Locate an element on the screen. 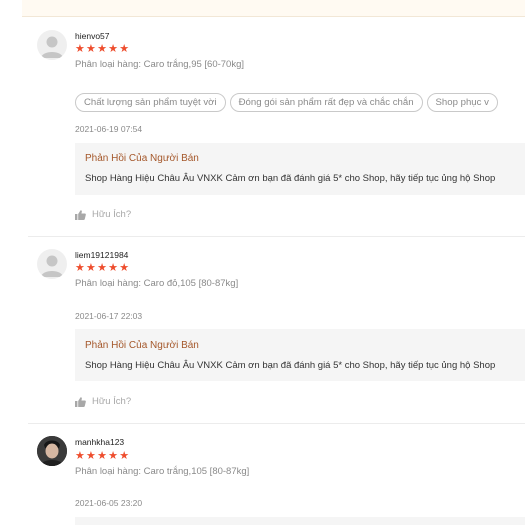 The width and height of the screenshot is (525, 525). previous-review-footer is located at coordinates (273, 8).